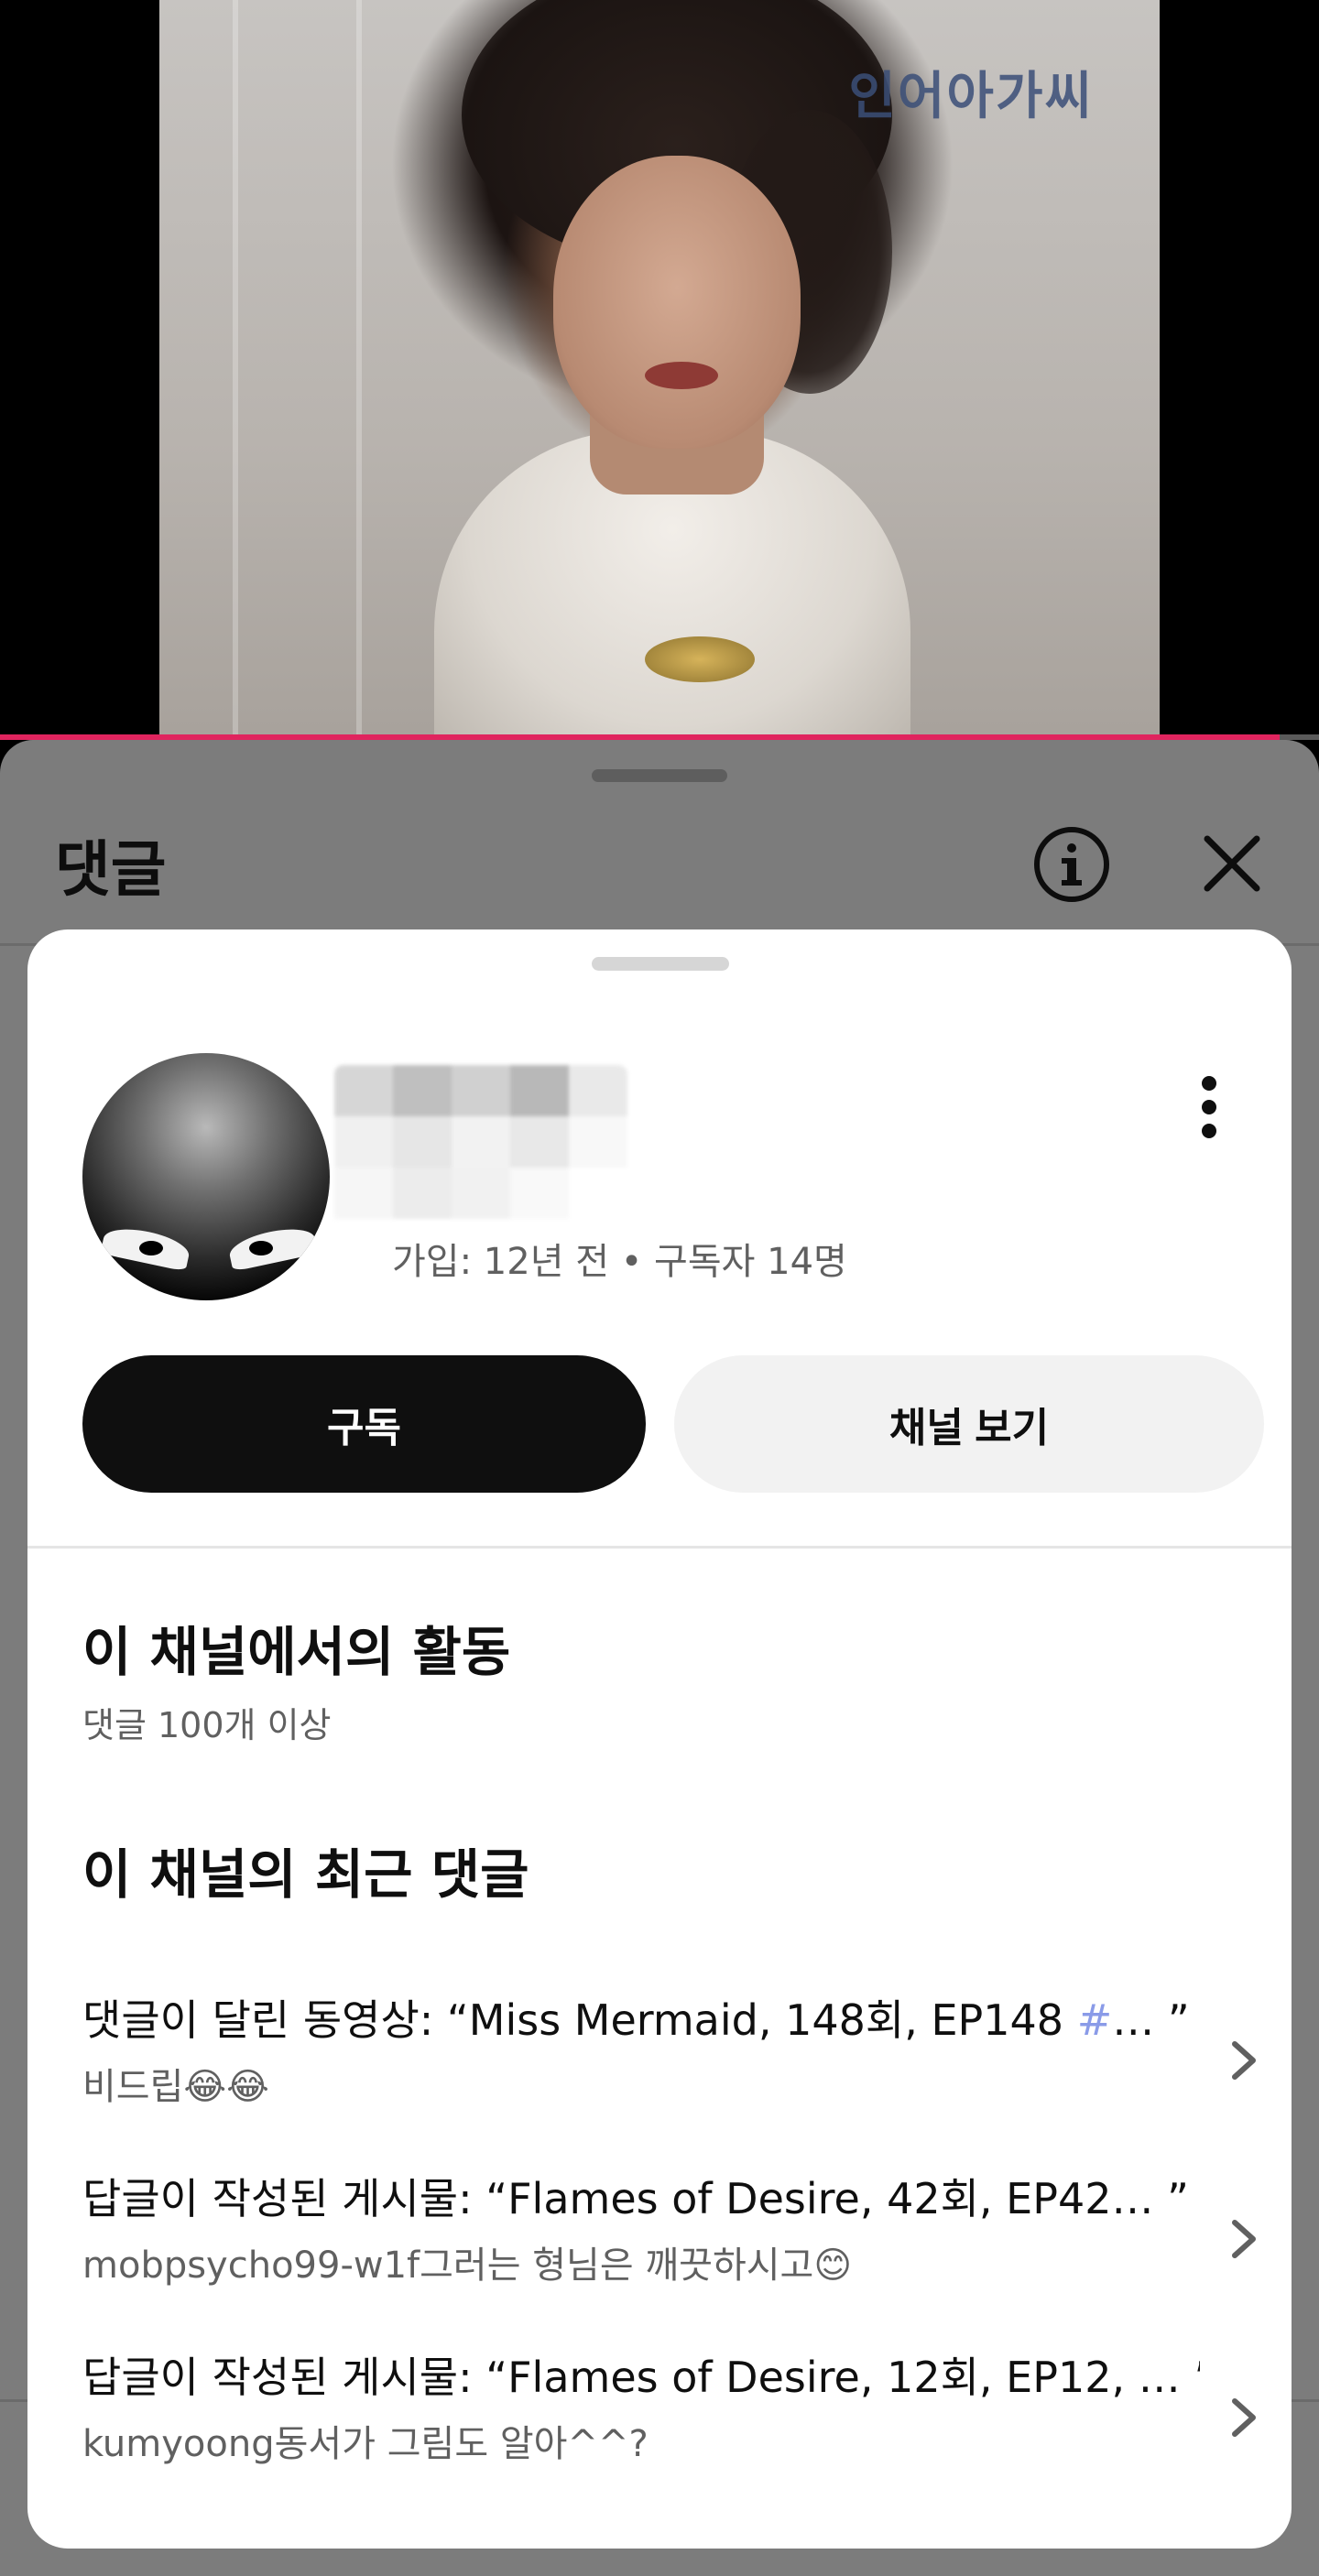 This screenshot has width=1319, height=2576. Describe the element at coordinates (619, 1262) in the screenshot. I see `channel-meta: 가입: 12년 전 • 구독자 14명` at that location.